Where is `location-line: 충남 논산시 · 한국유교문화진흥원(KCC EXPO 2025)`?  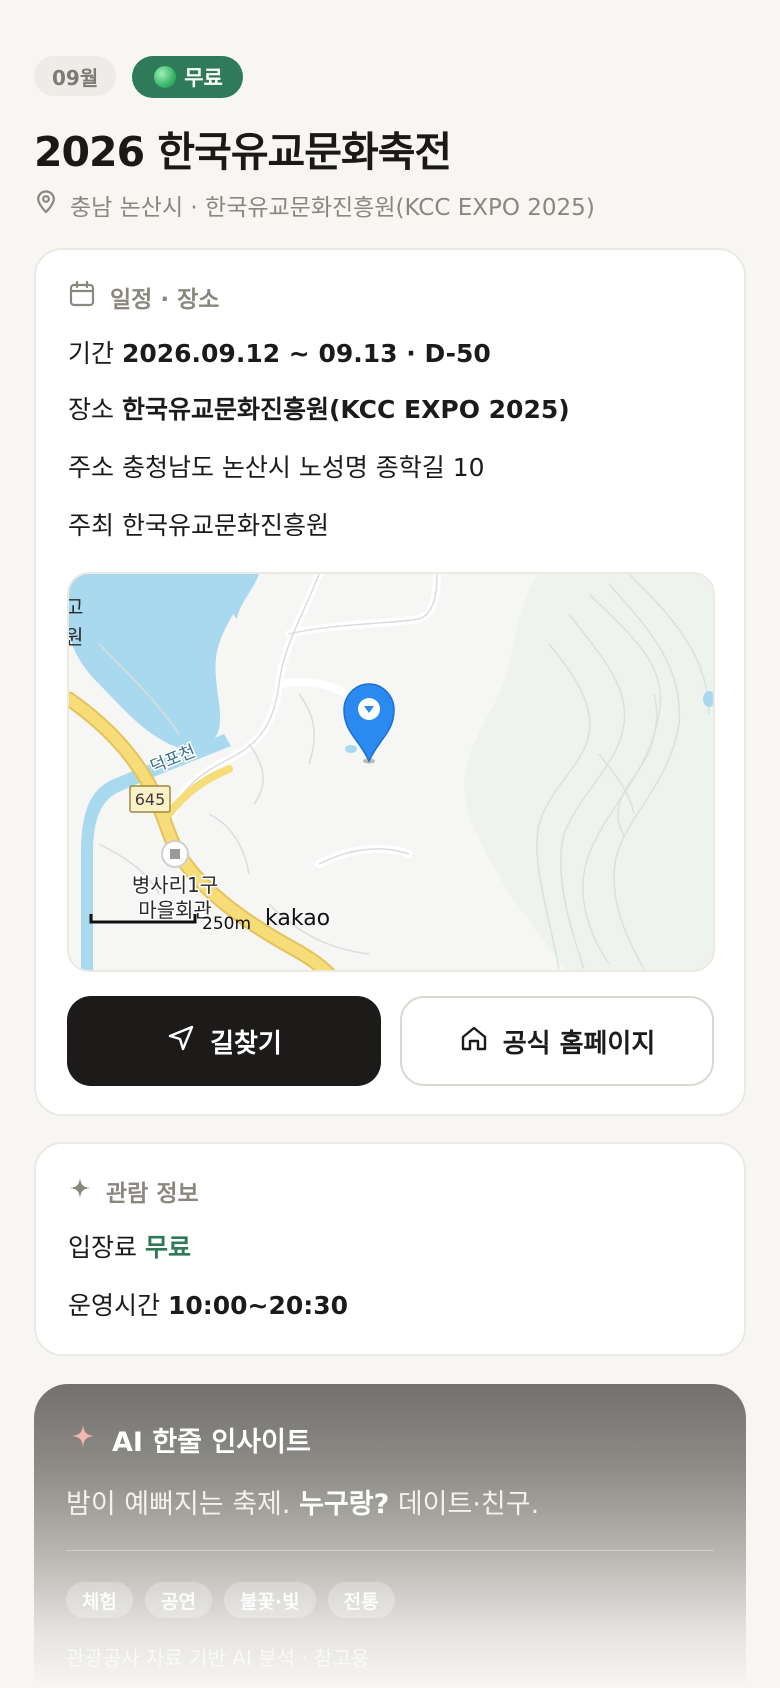 location-line: 충남 논산시 · 한국유교문화진흥원(KCC EXPO 2025) is located at coordinates (315, 205).